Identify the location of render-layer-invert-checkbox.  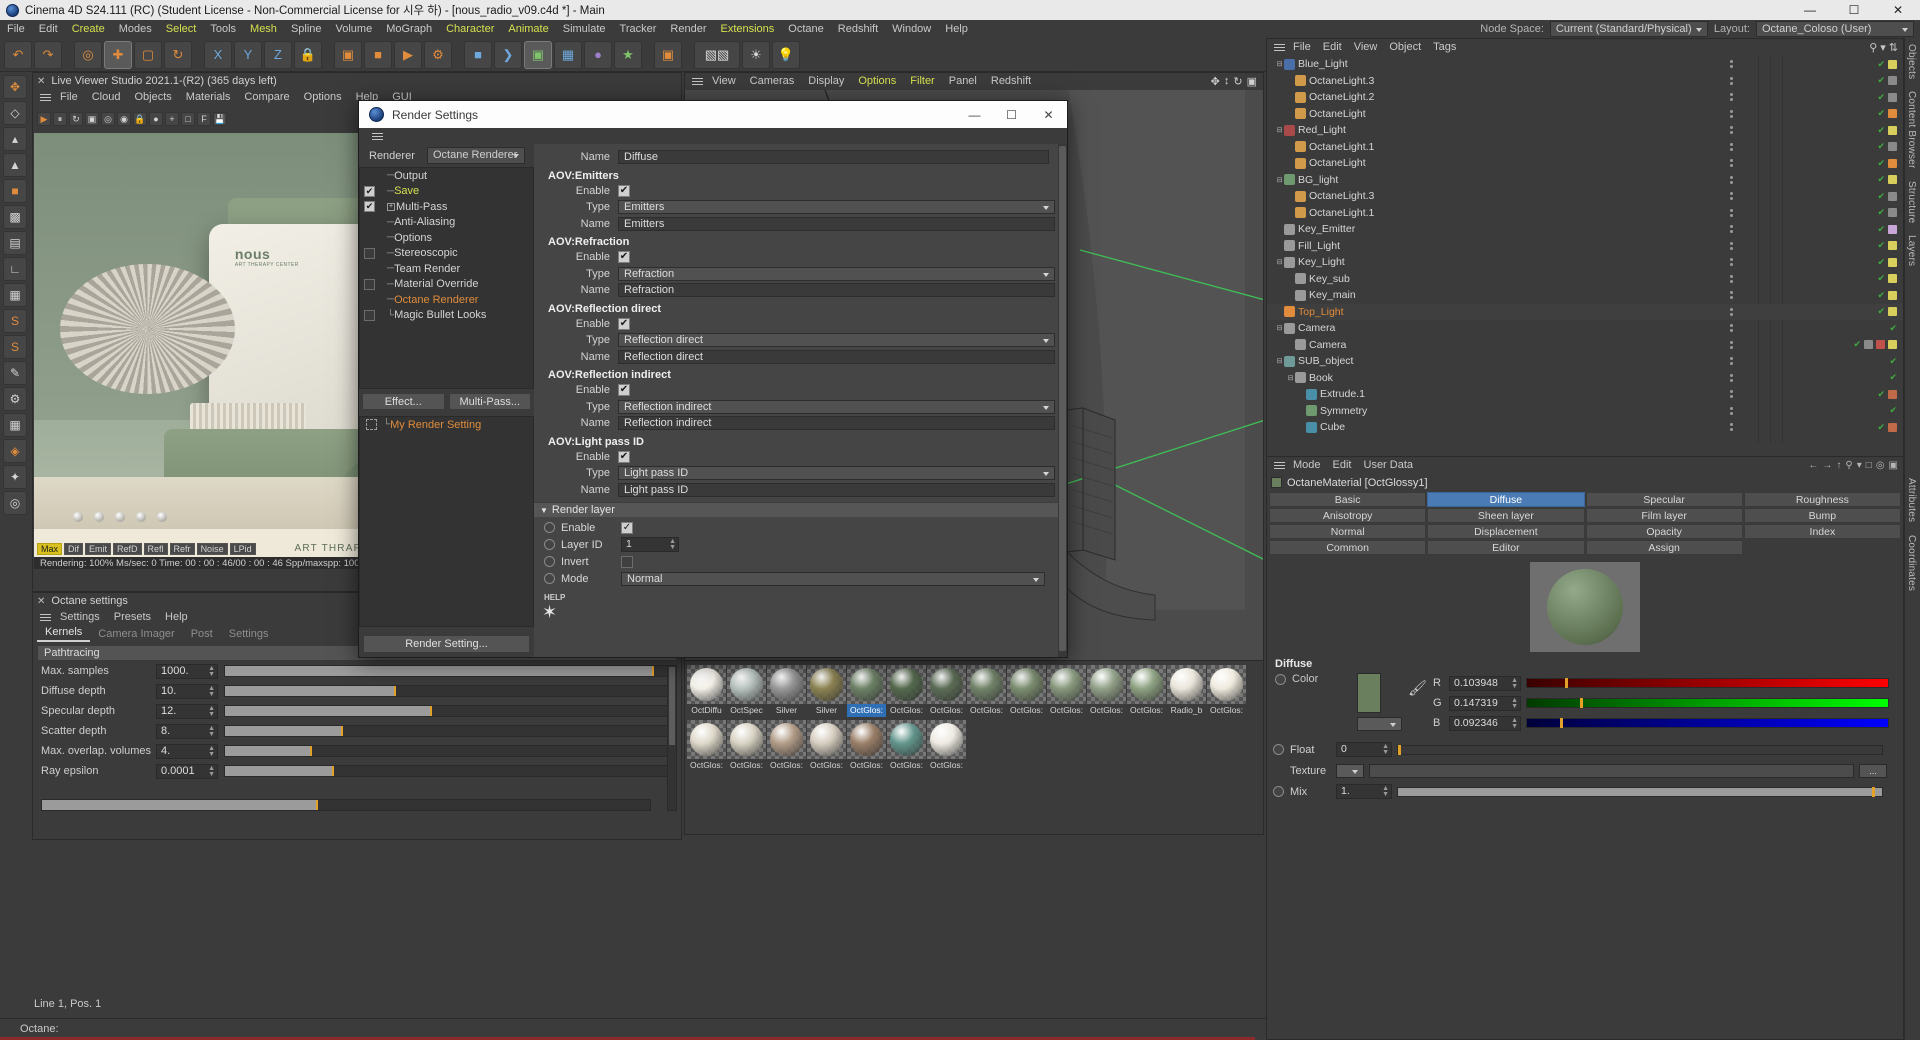
(627, 561).